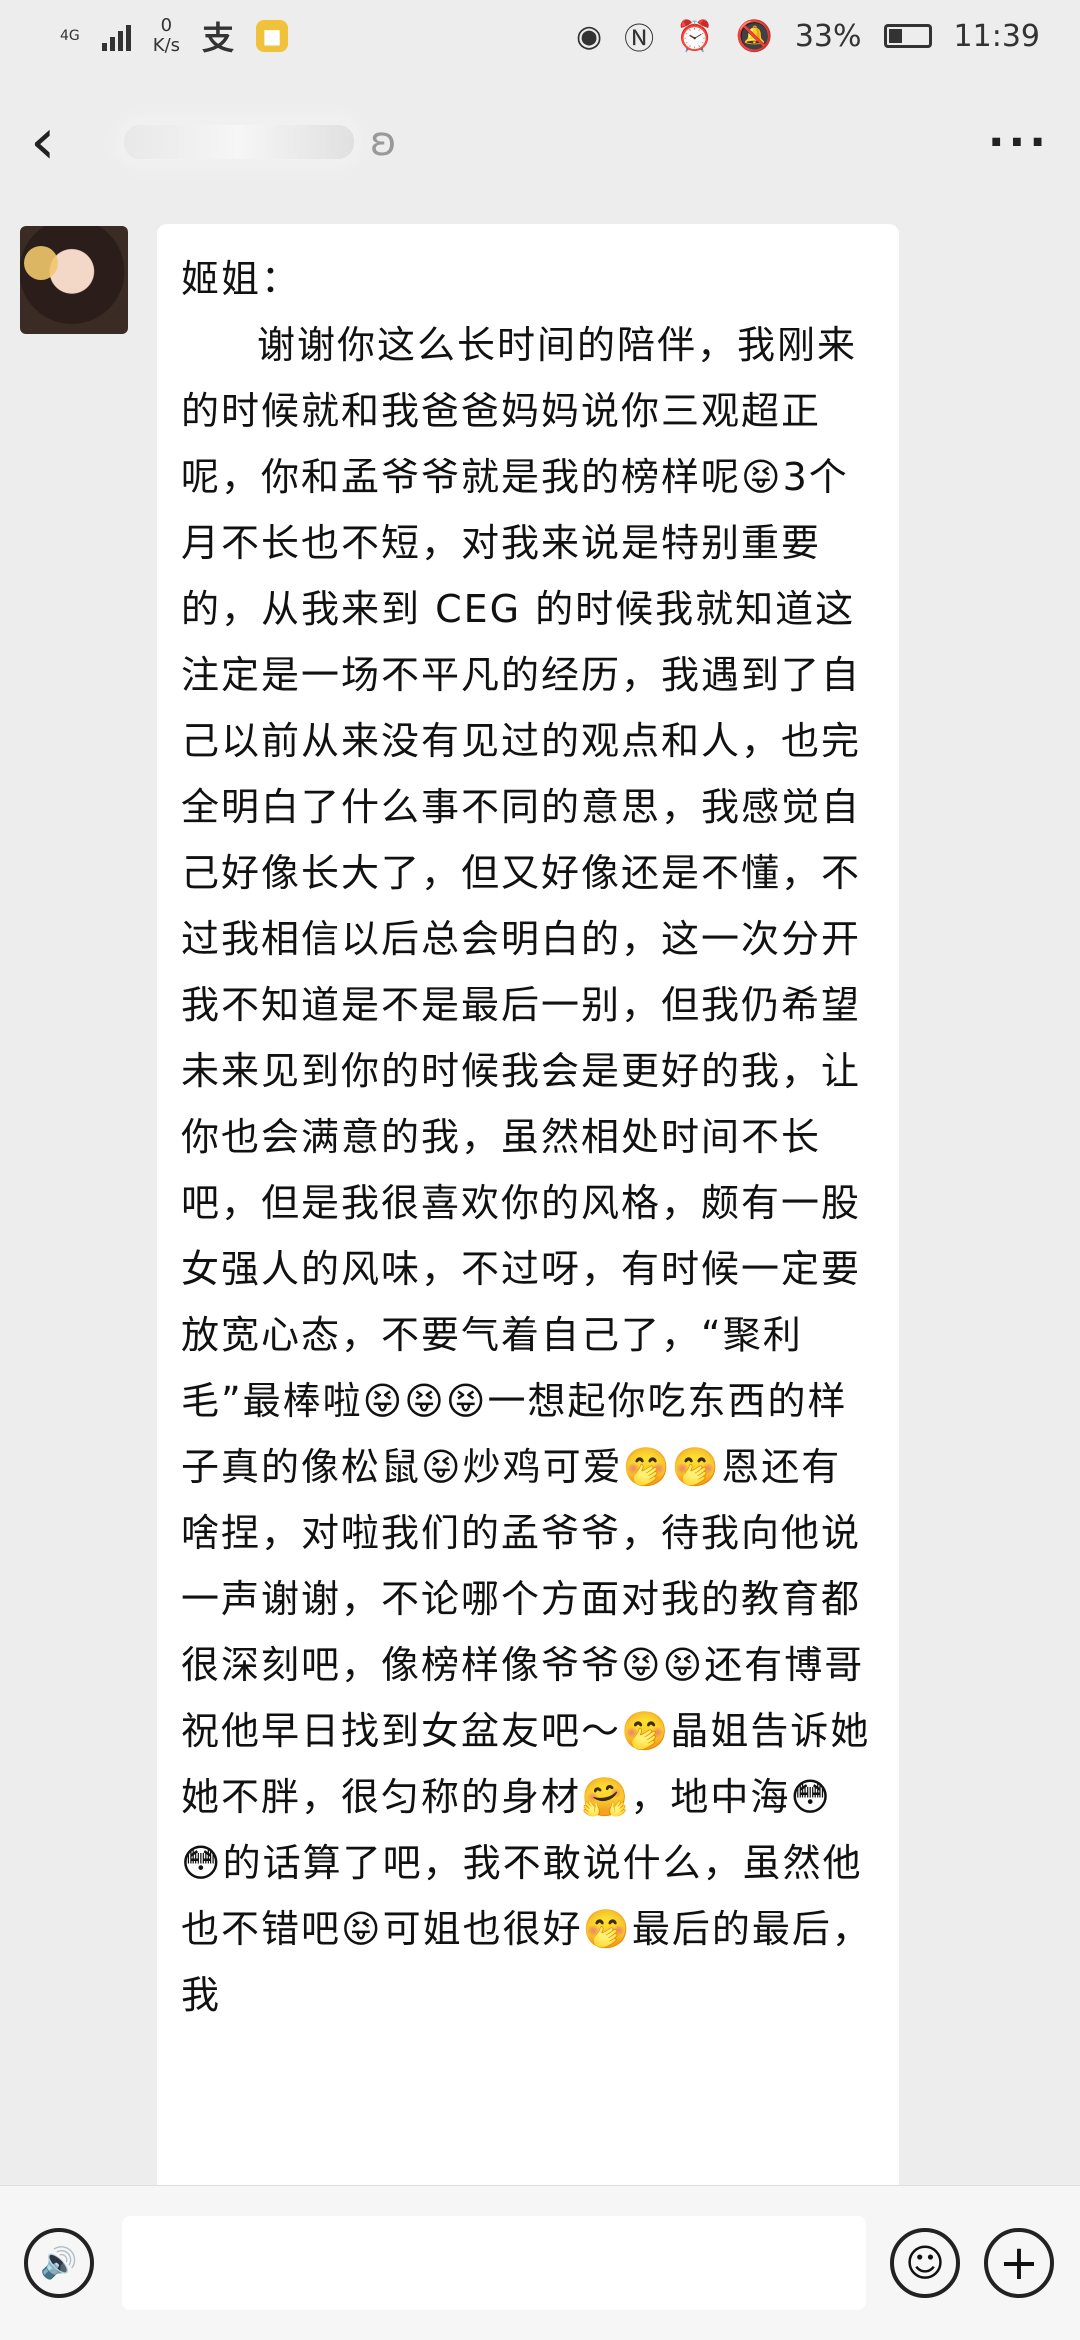 The width and height of the screenshot is (1080, 2340). I want to click on back-icon: ‹, so click(60, 142).